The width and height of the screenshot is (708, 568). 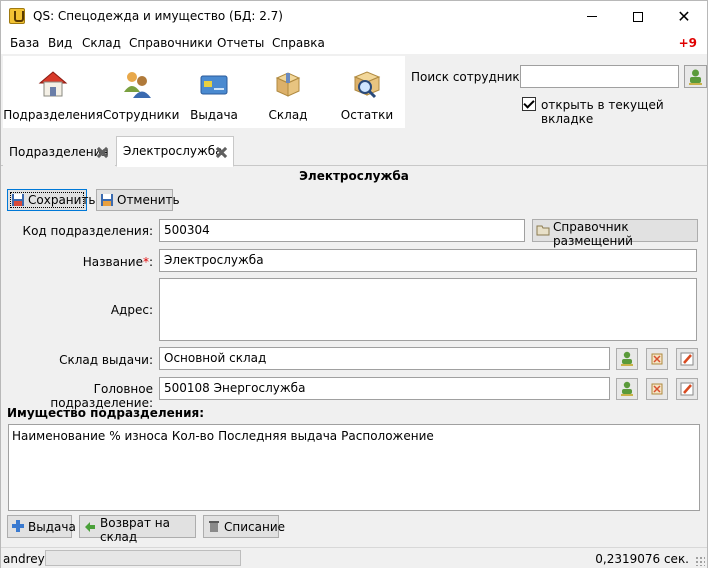 I want to click on cancel-floppy-icon, so click(x=107, y=200).